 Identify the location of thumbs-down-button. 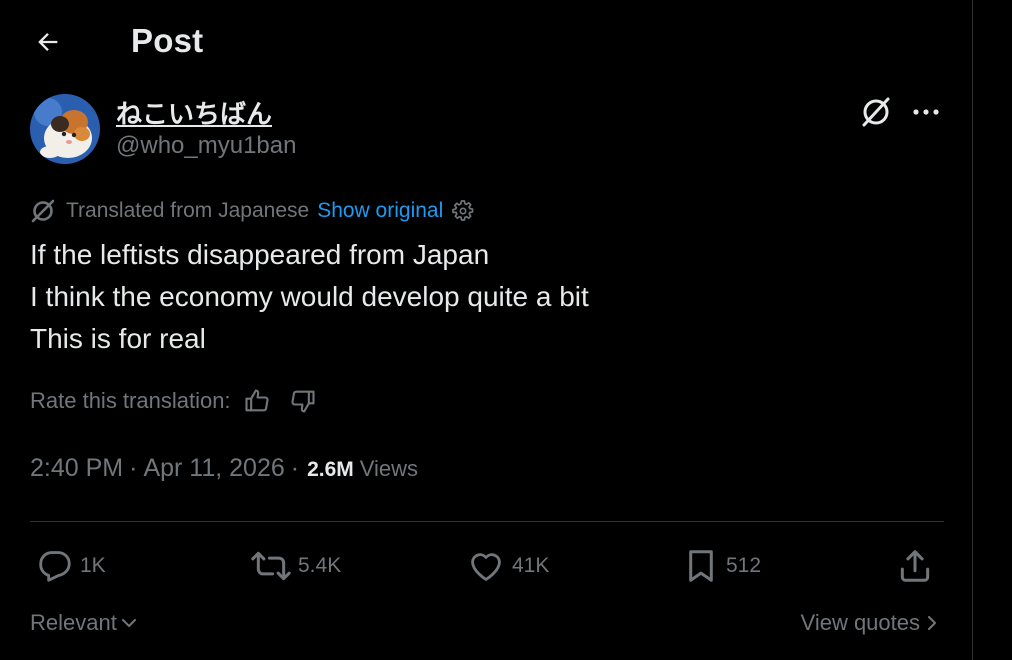
(303, 401).